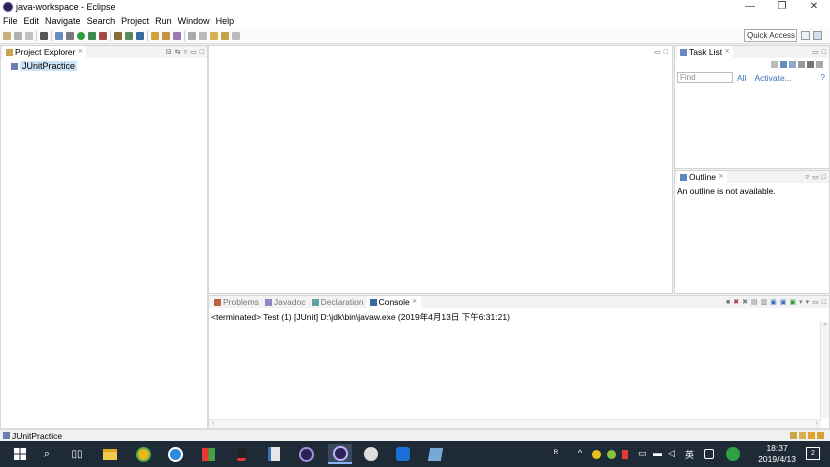 This screenshot has width=830, height=467. I want to click on new-package-icon, so click(129, 35).